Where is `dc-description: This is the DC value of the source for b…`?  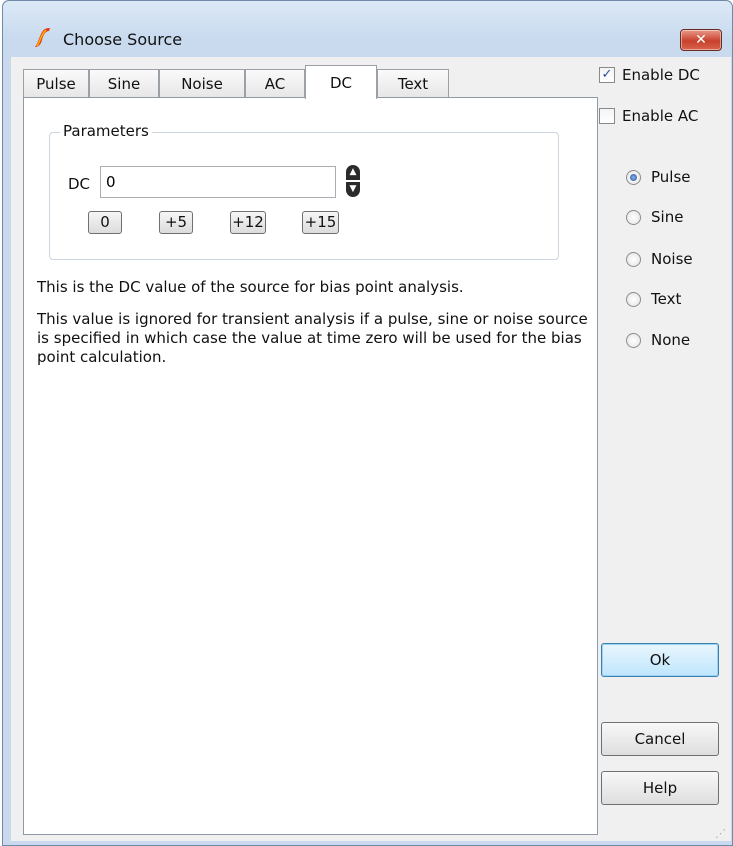 dc-description: This is the DC value of the source for b… is located at coordinates (250, 287).